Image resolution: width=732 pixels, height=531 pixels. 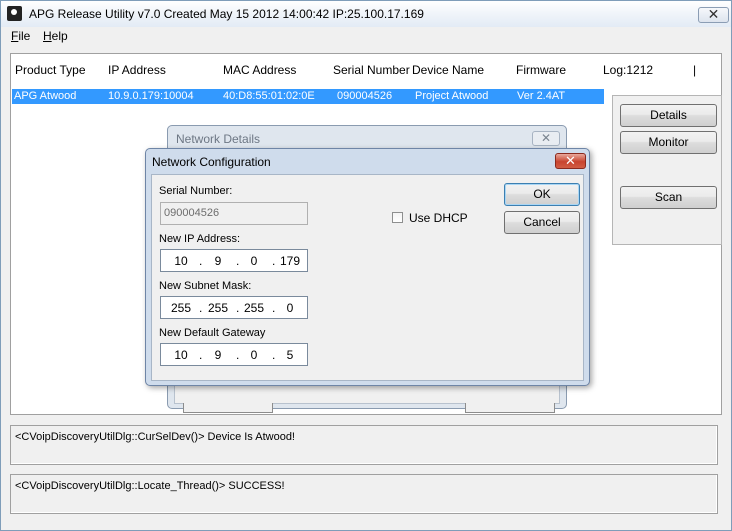 What do you see at coordinates (234, 260) in the screenshot?
I see `ip-address-input: 10 . 9 . 0 . 179` at bounding box center [234, 260].